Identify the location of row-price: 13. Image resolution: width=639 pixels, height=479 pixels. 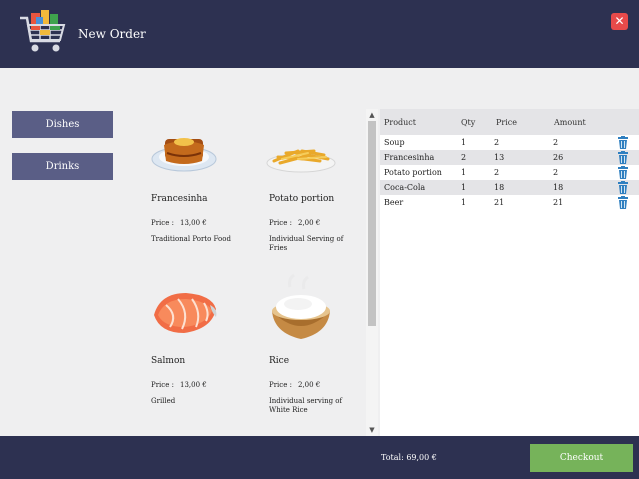
(499, 157).